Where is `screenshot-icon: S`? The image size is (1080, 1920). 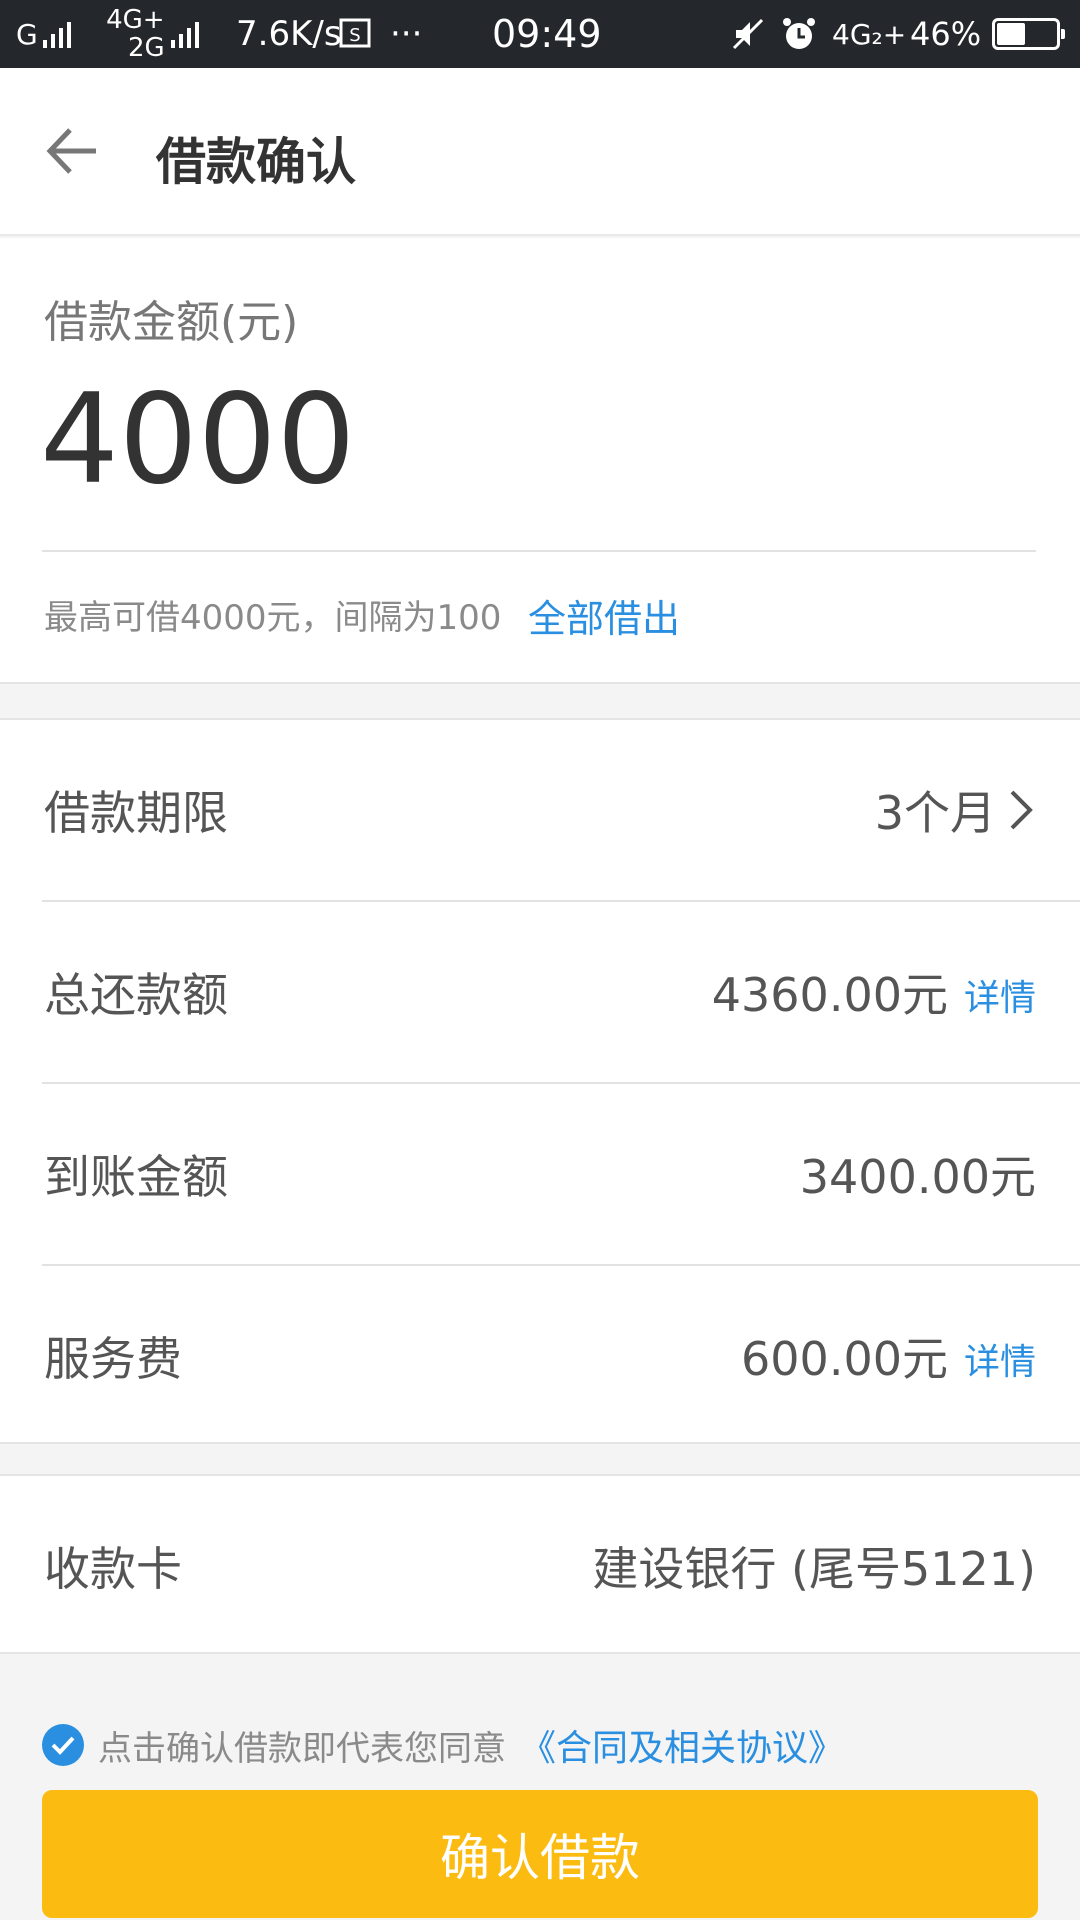
screenshot-icon: S is located at coordinates (356, 34).